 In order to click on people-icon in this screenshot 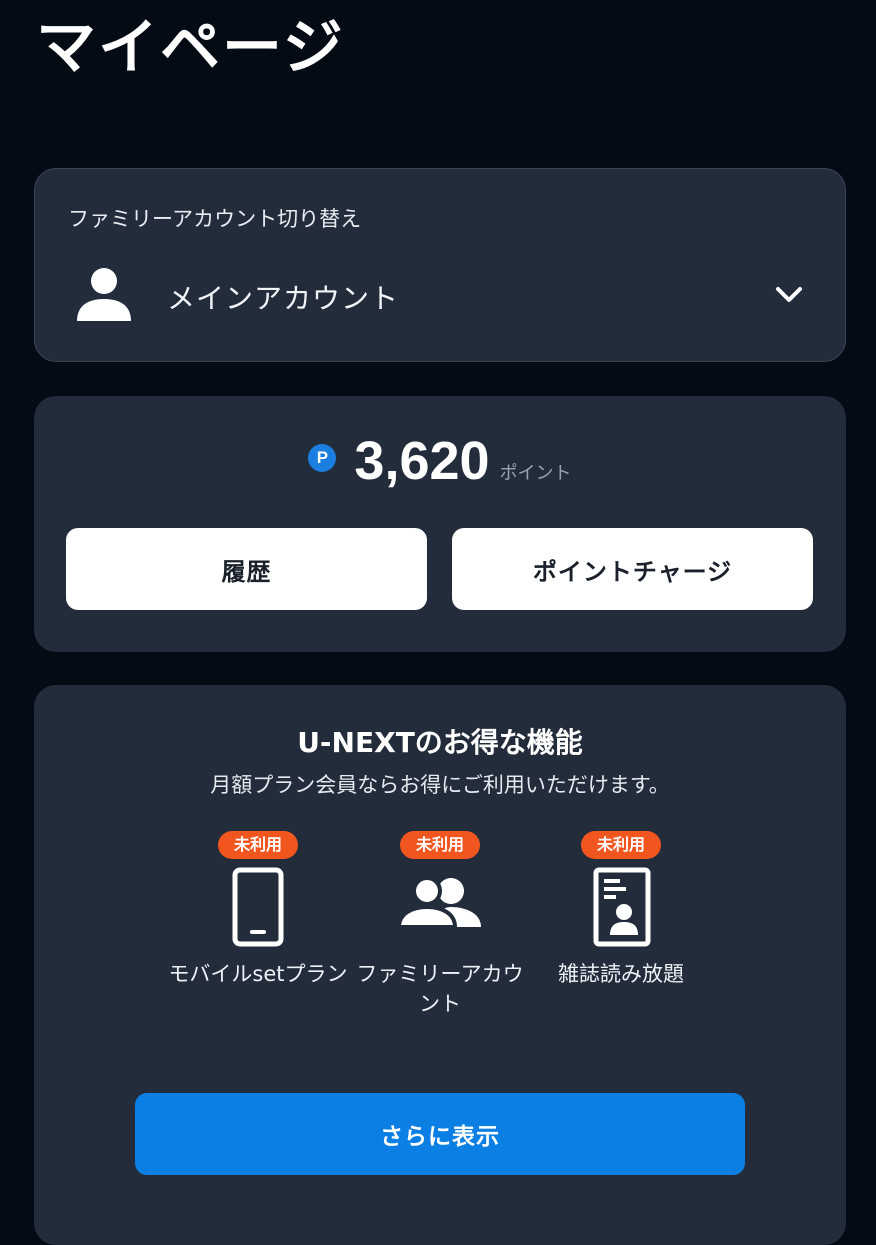, I will do `click(438, 902)`.